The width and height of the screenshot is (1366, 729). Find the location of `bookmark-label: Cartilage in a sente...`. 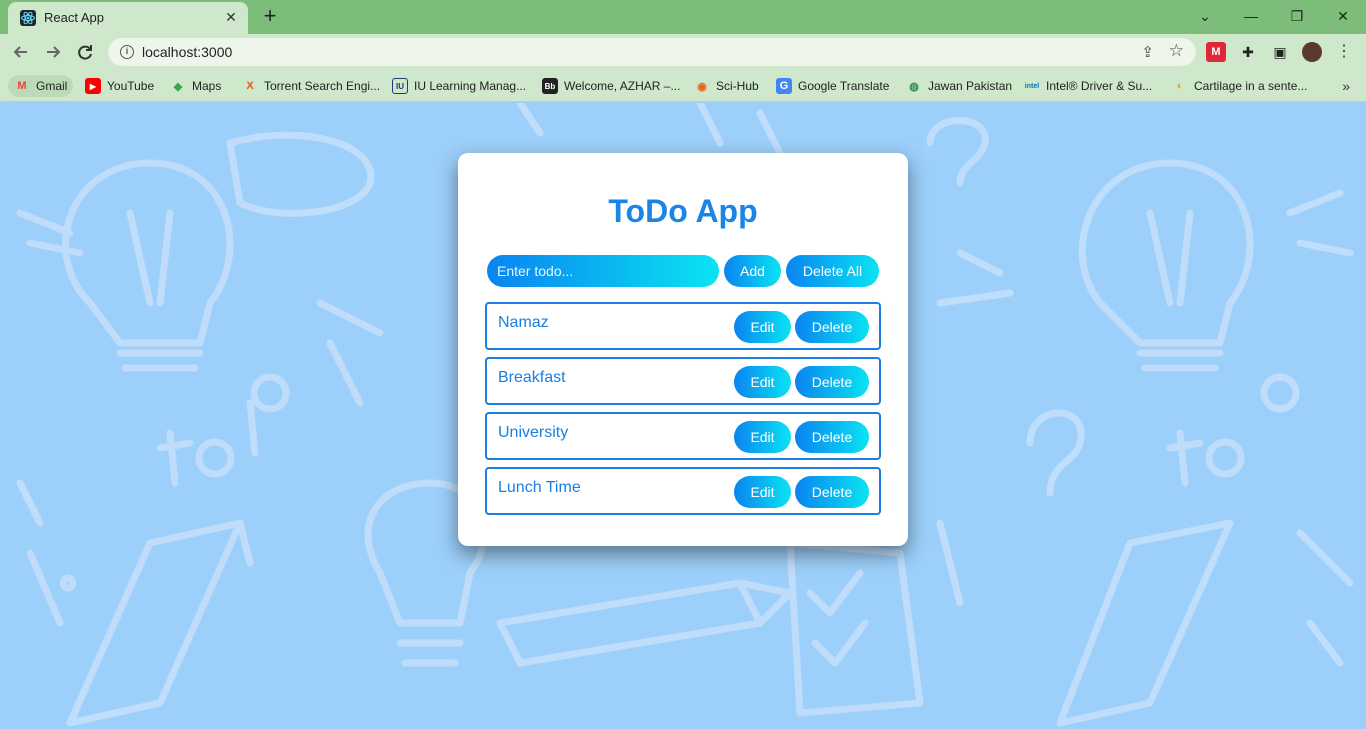

bookmark-label: Cartilage in a sente... is located at coordinates (1251, 86).